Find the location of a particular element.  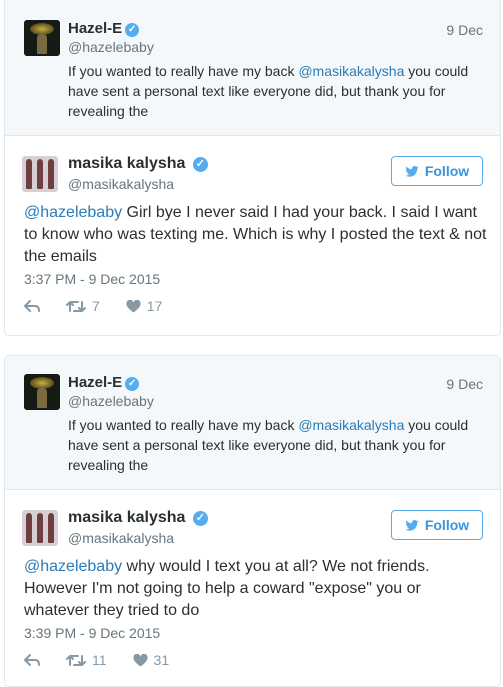

tweet-timestamp: 3:39 PM - 9 Dec 2015 is located at coordinates (92, 633).